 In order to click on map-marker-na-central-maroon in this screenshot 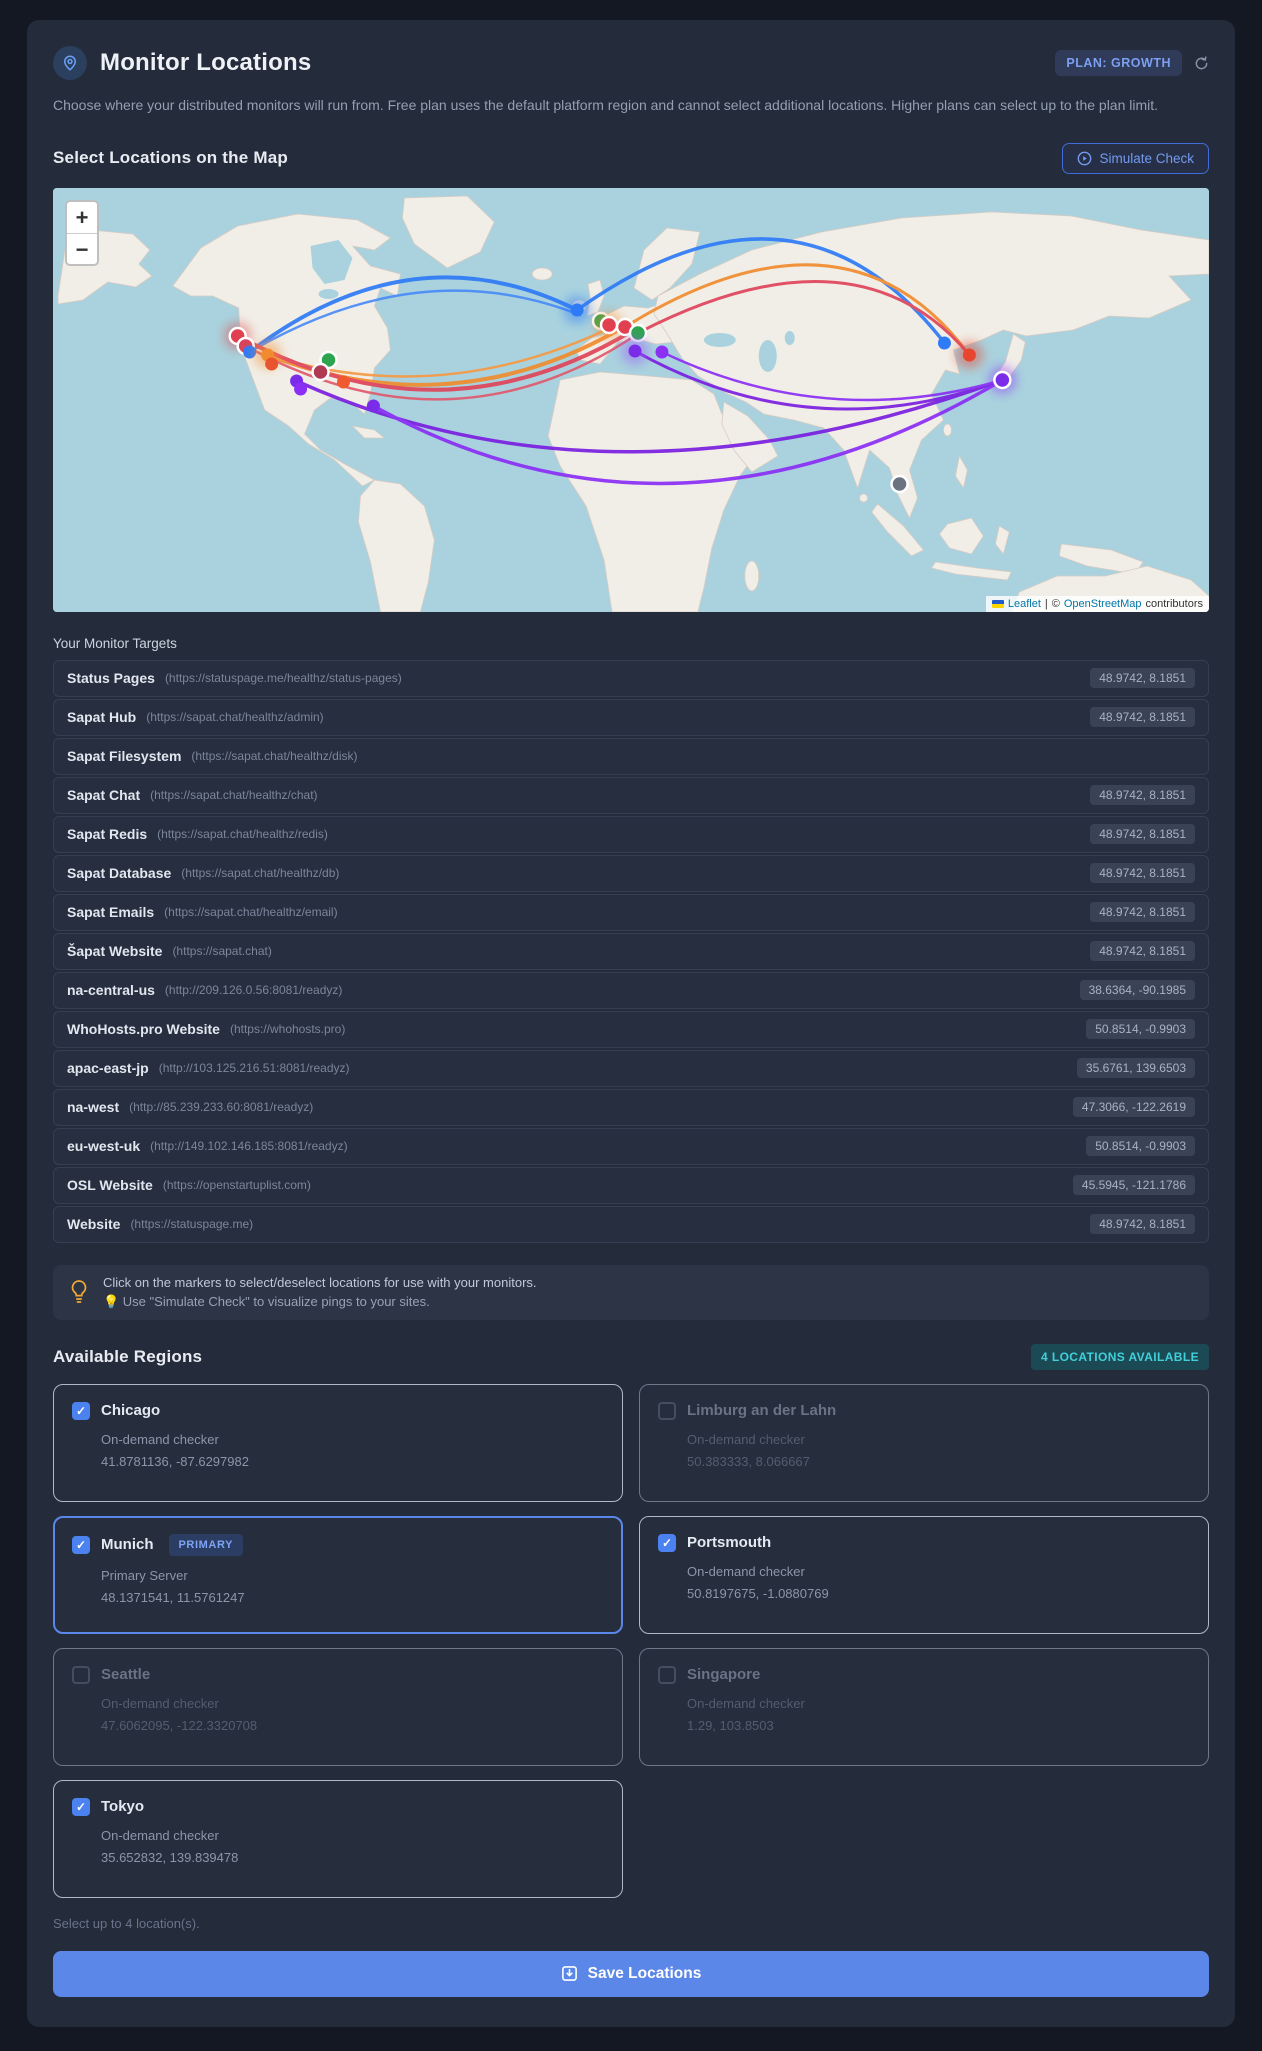, I will do `click(320, 371)`.